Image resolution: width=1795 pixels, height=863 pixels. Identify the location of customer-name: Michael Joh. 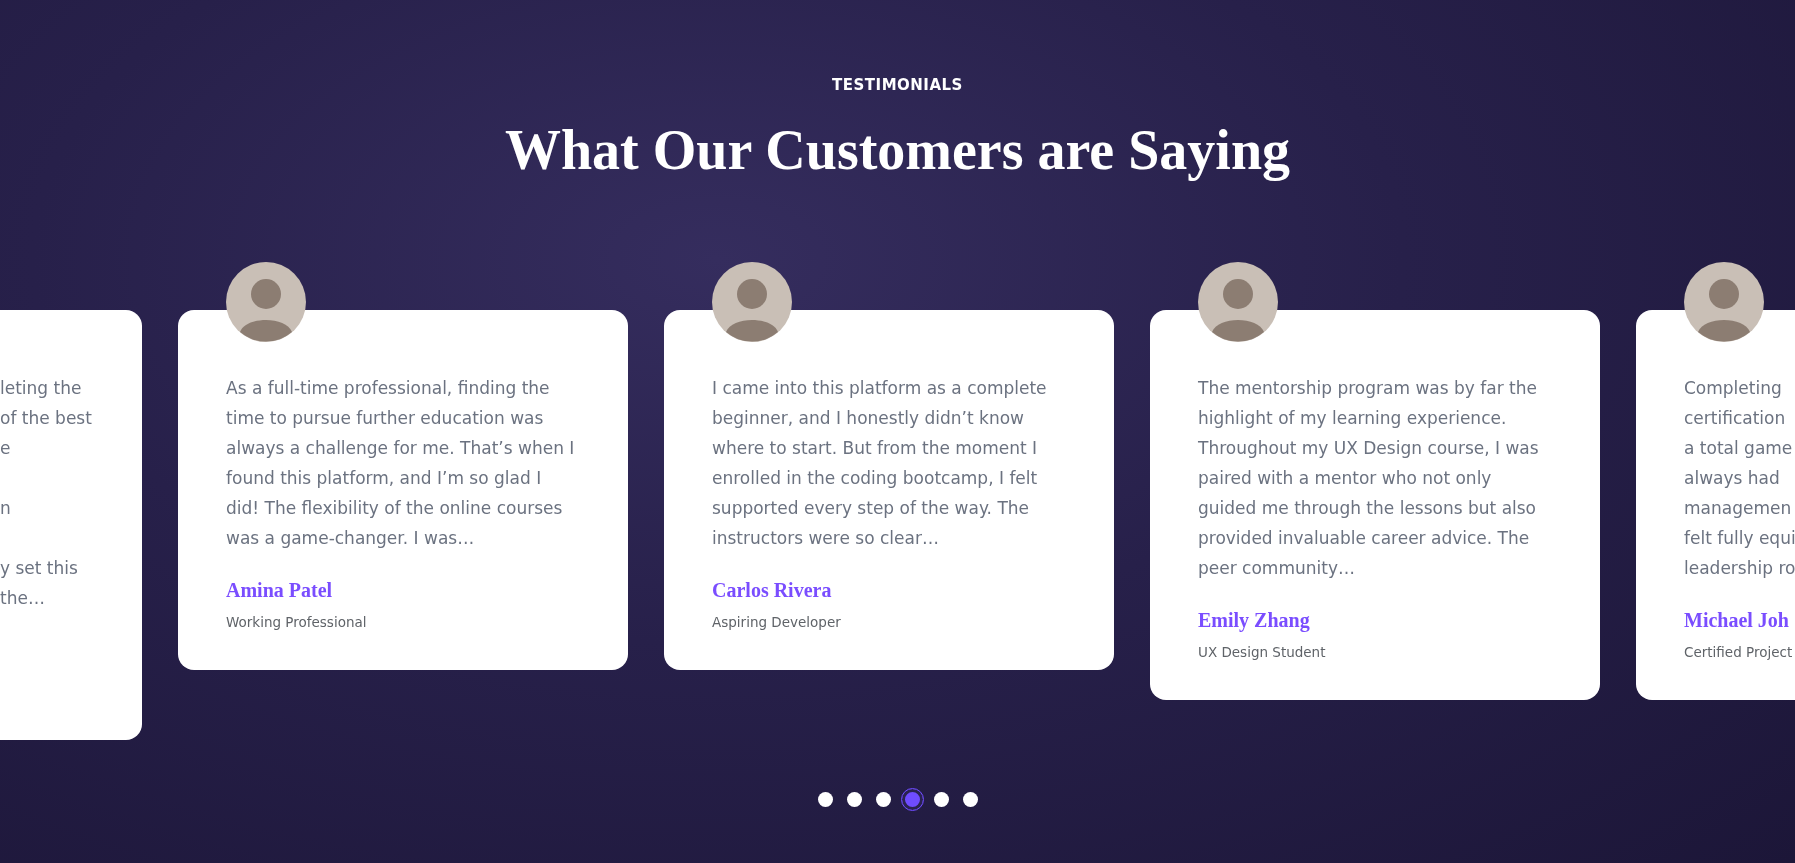
(1737, 620).